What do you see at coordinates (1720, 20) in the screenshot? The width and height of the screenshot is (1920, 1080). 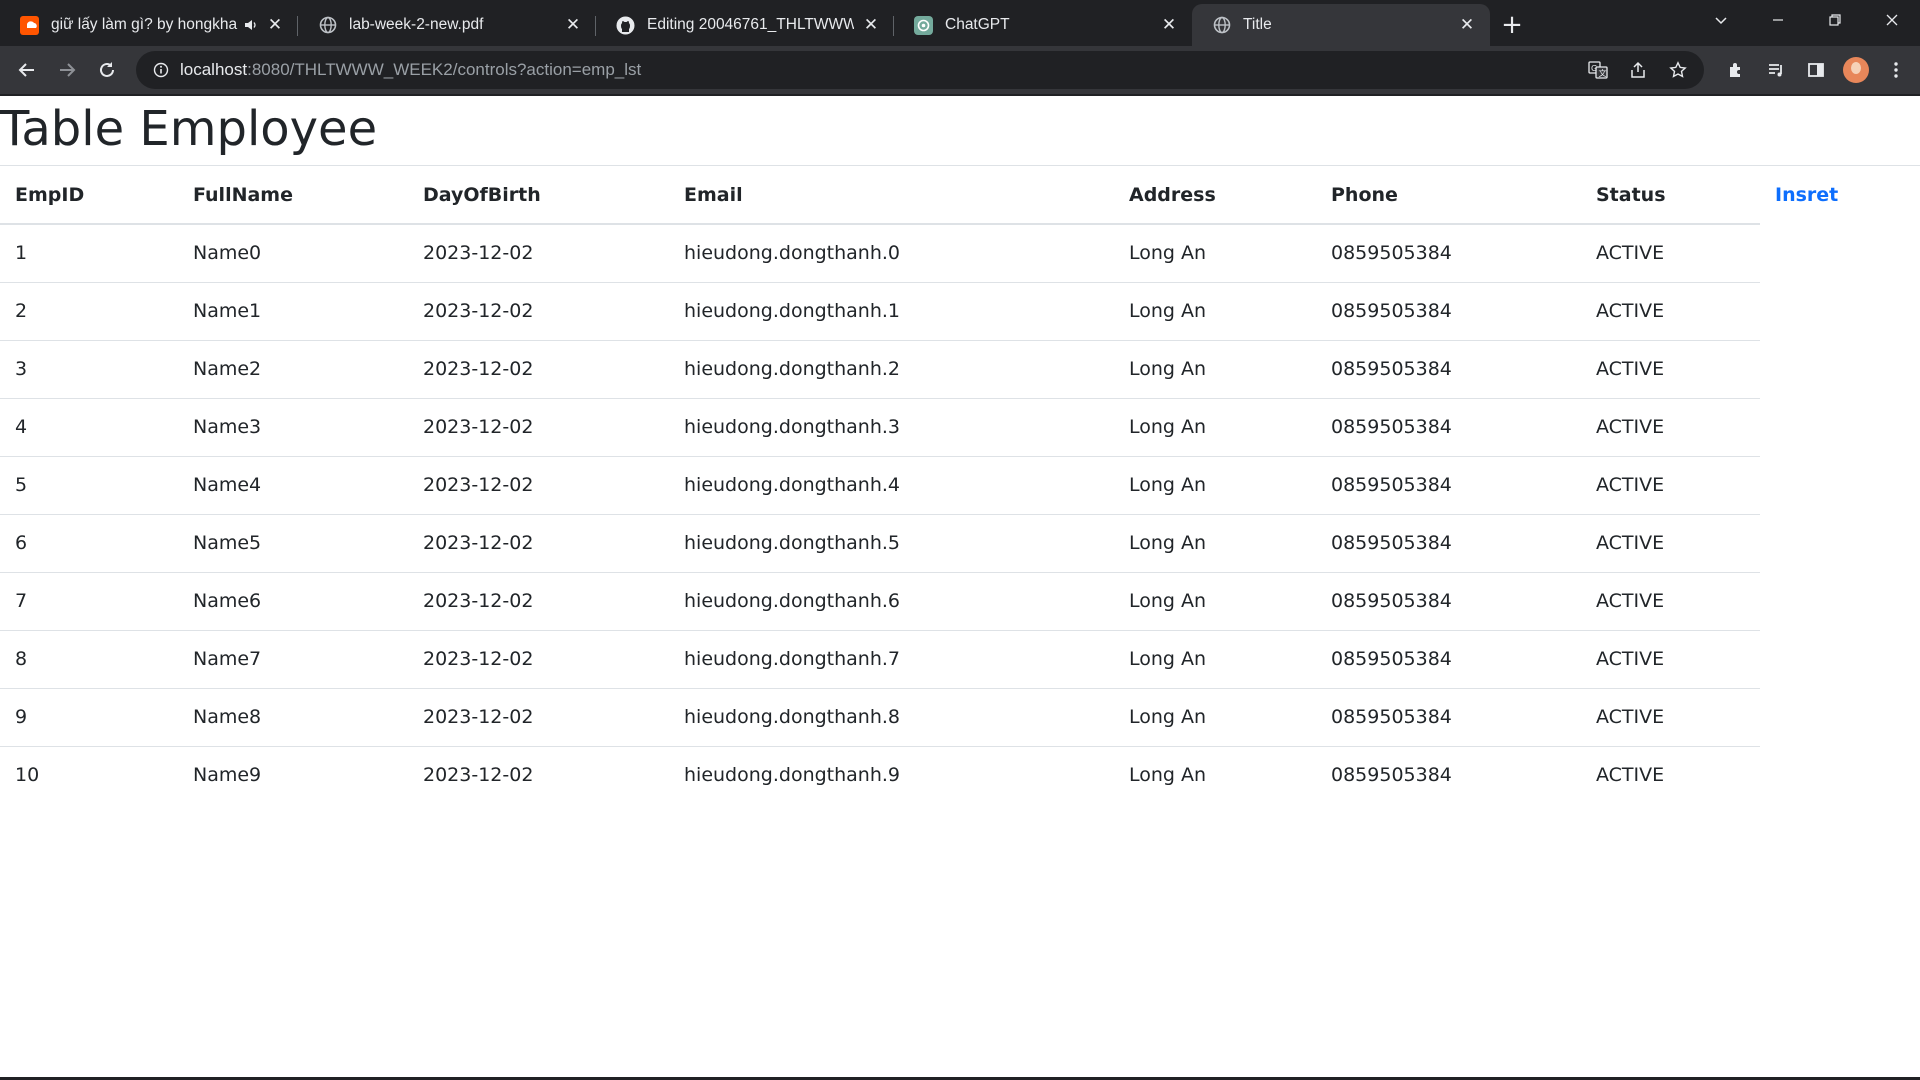 I see `tab-search-icon` at bounding box center [1720, 20].